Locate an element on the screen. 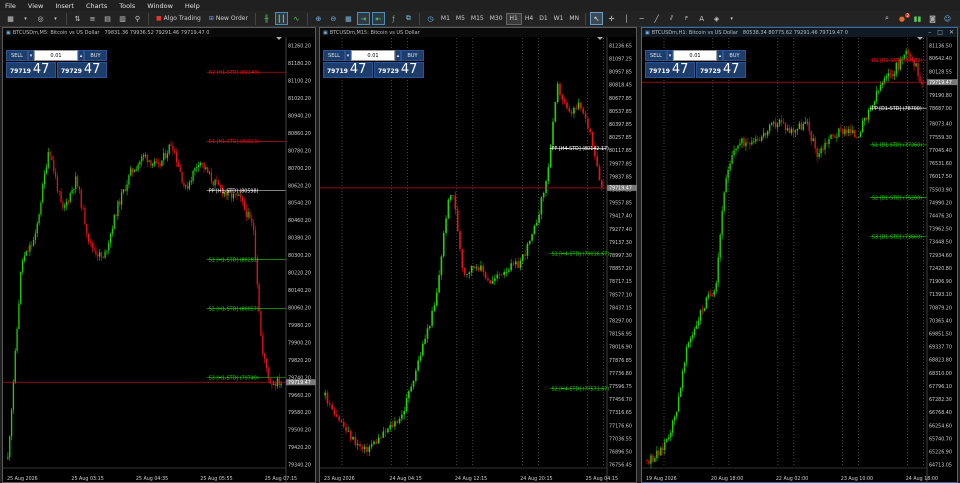 This screenshot has width=960, height=483. menu-view: View is located at coordinates (36, 6).